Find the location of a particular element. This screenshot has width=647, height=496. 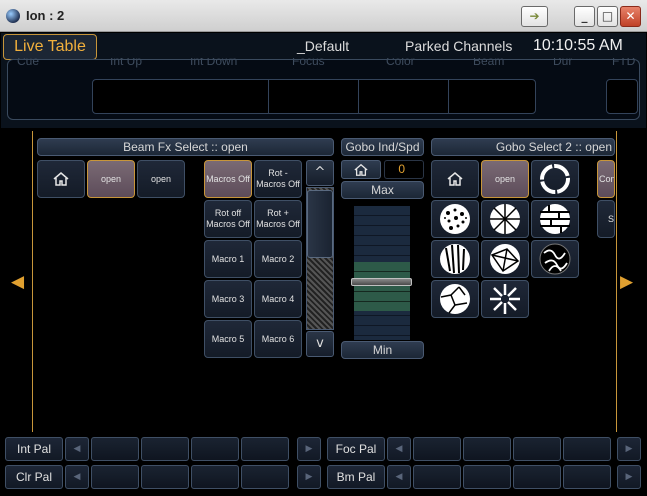

gobo-ind-max-button: Max is located at coordinates (382, 190).